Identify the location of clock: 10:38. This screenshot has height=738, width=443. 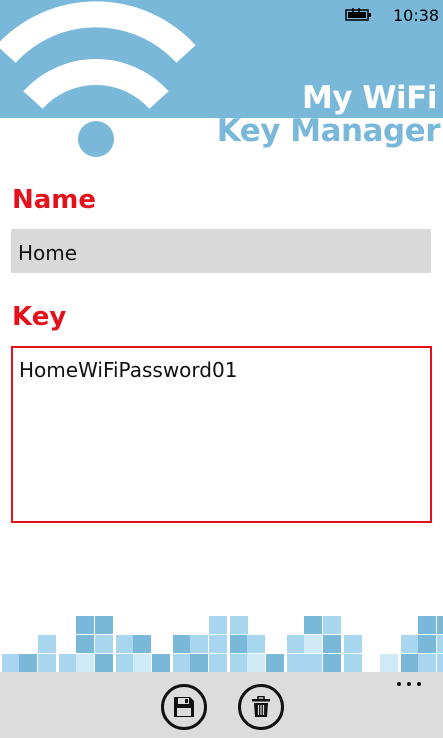
(416, 15).